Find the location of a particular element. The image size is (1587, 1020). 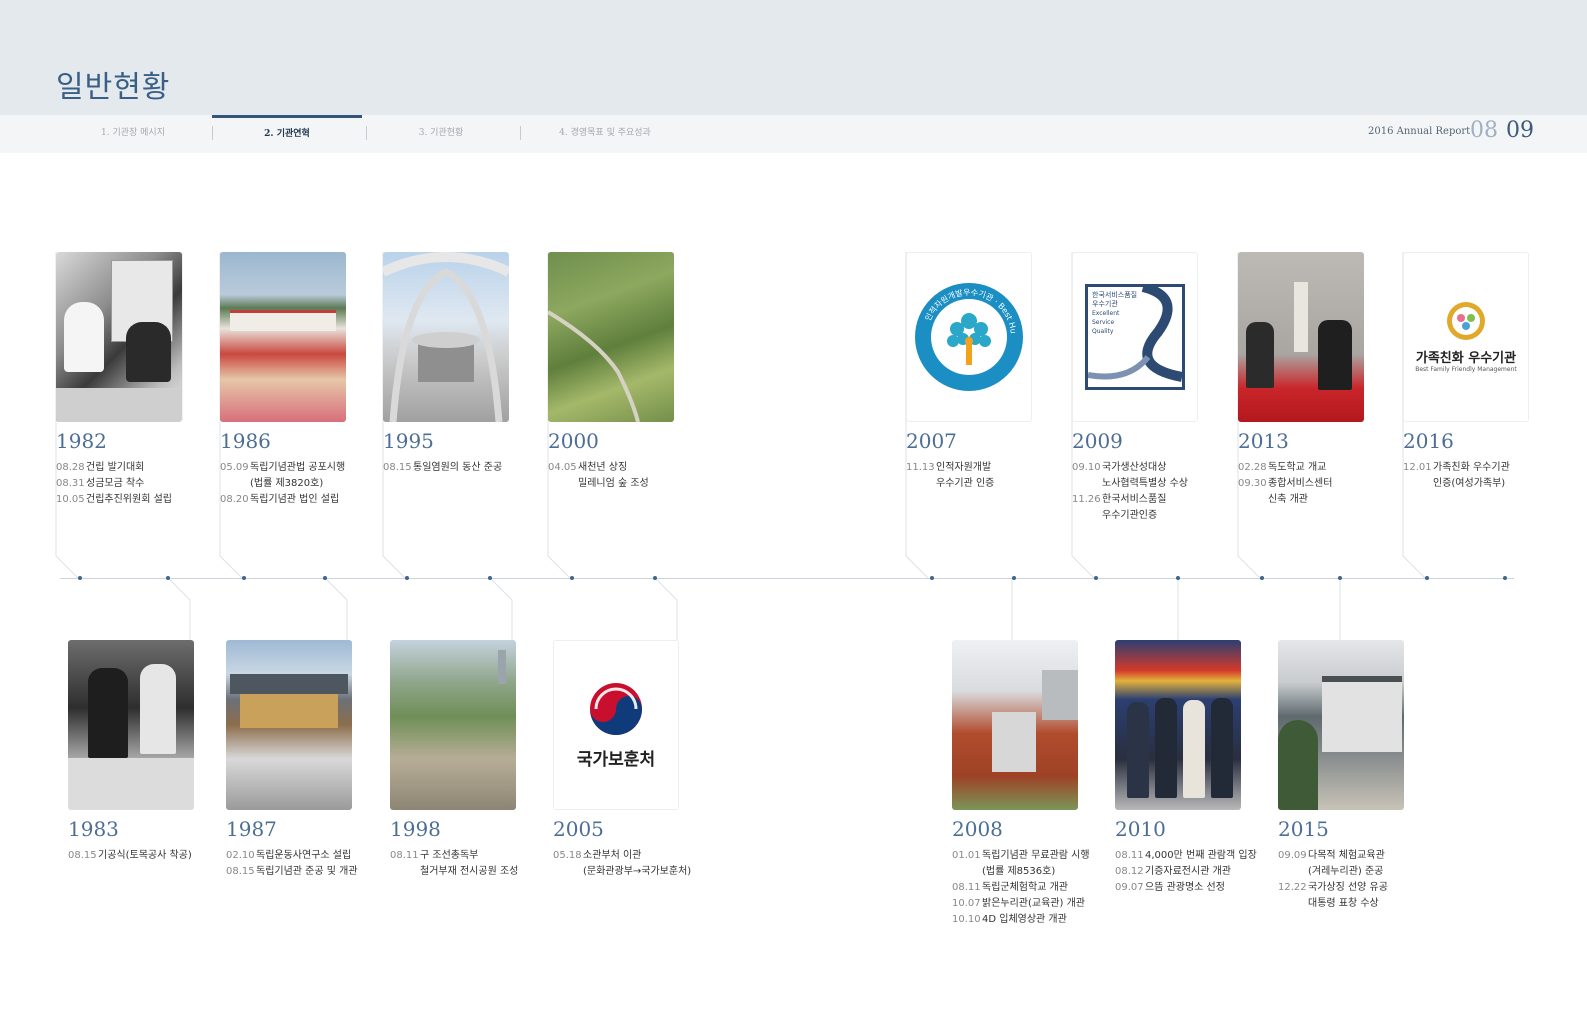

event-item: 11.26 한국서비스품질 is located at coordinates (1157, 500).